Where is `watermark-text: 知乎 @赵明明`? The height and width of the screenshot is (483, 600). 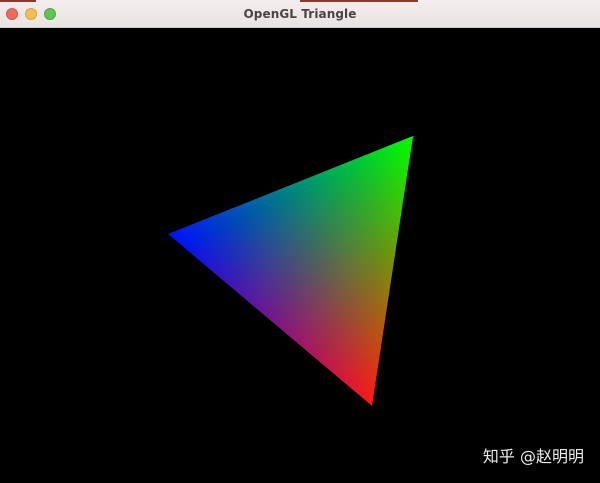 watermark-text: 知乎 @赵明明 is located at coordinates (533, 456).